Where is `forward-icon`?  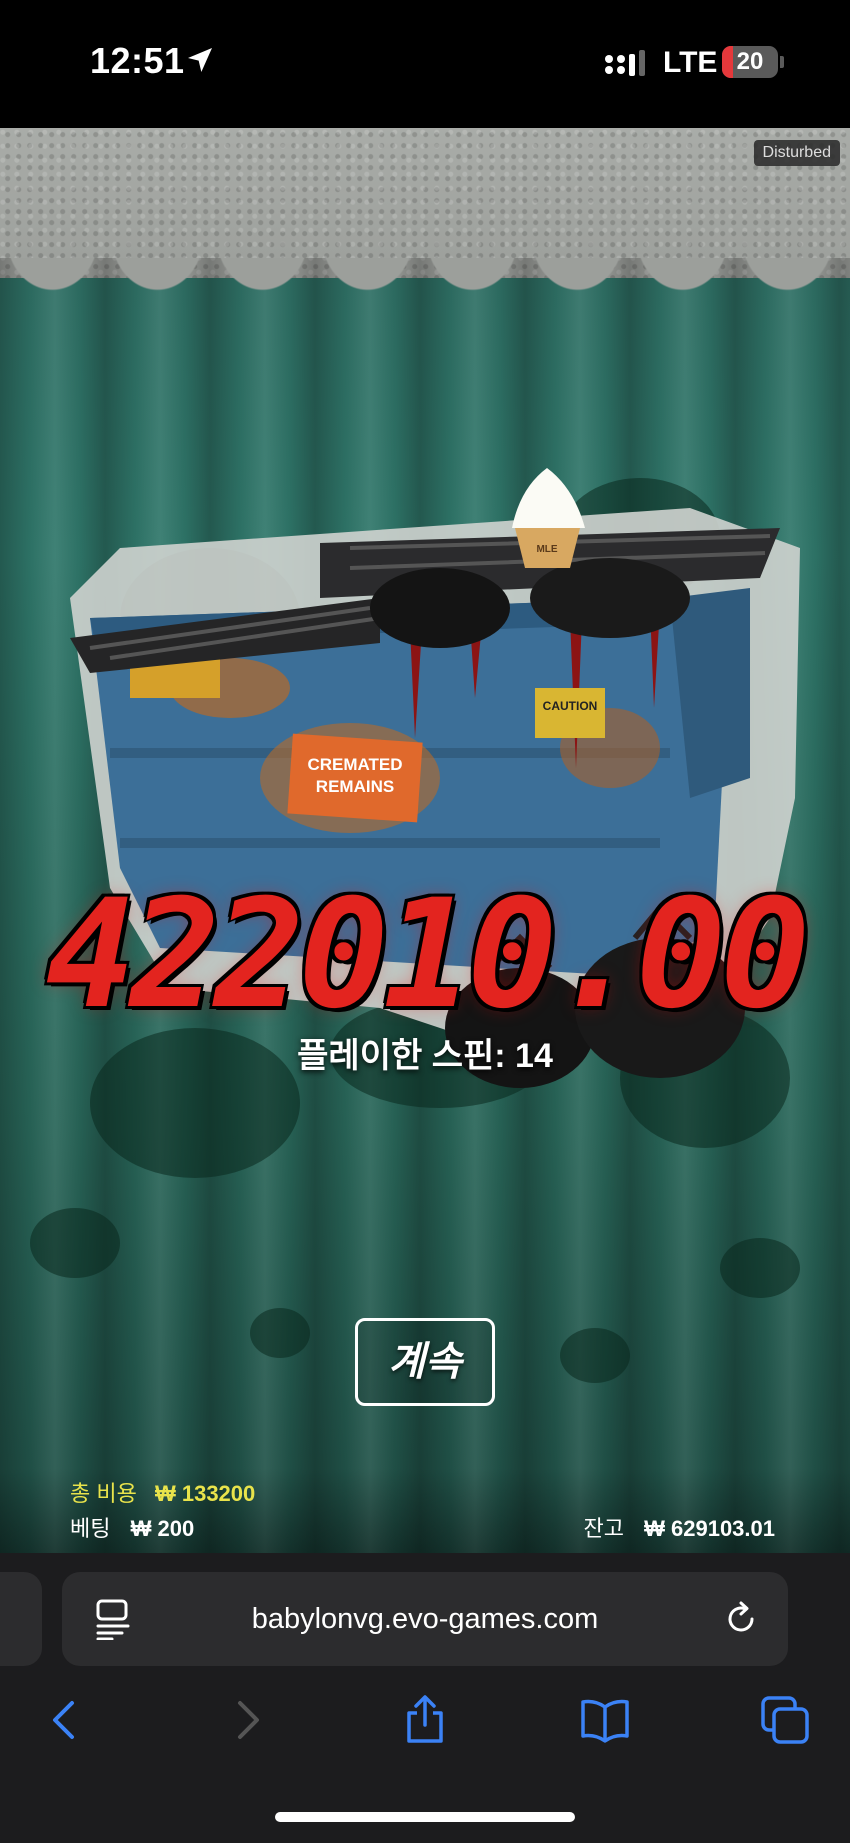
forward-icon is located at coordinates (247, 1720).